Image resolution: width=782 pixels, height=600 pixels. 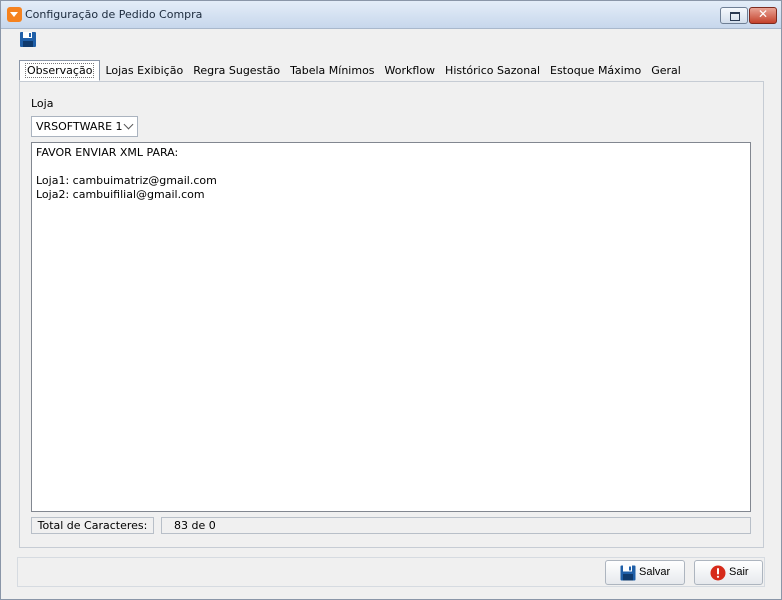 What do you see at coordinates (92, 525) in the screenshot?
I see `char-count-label: Total de Caracteres:` at bounding box center [92, 525].